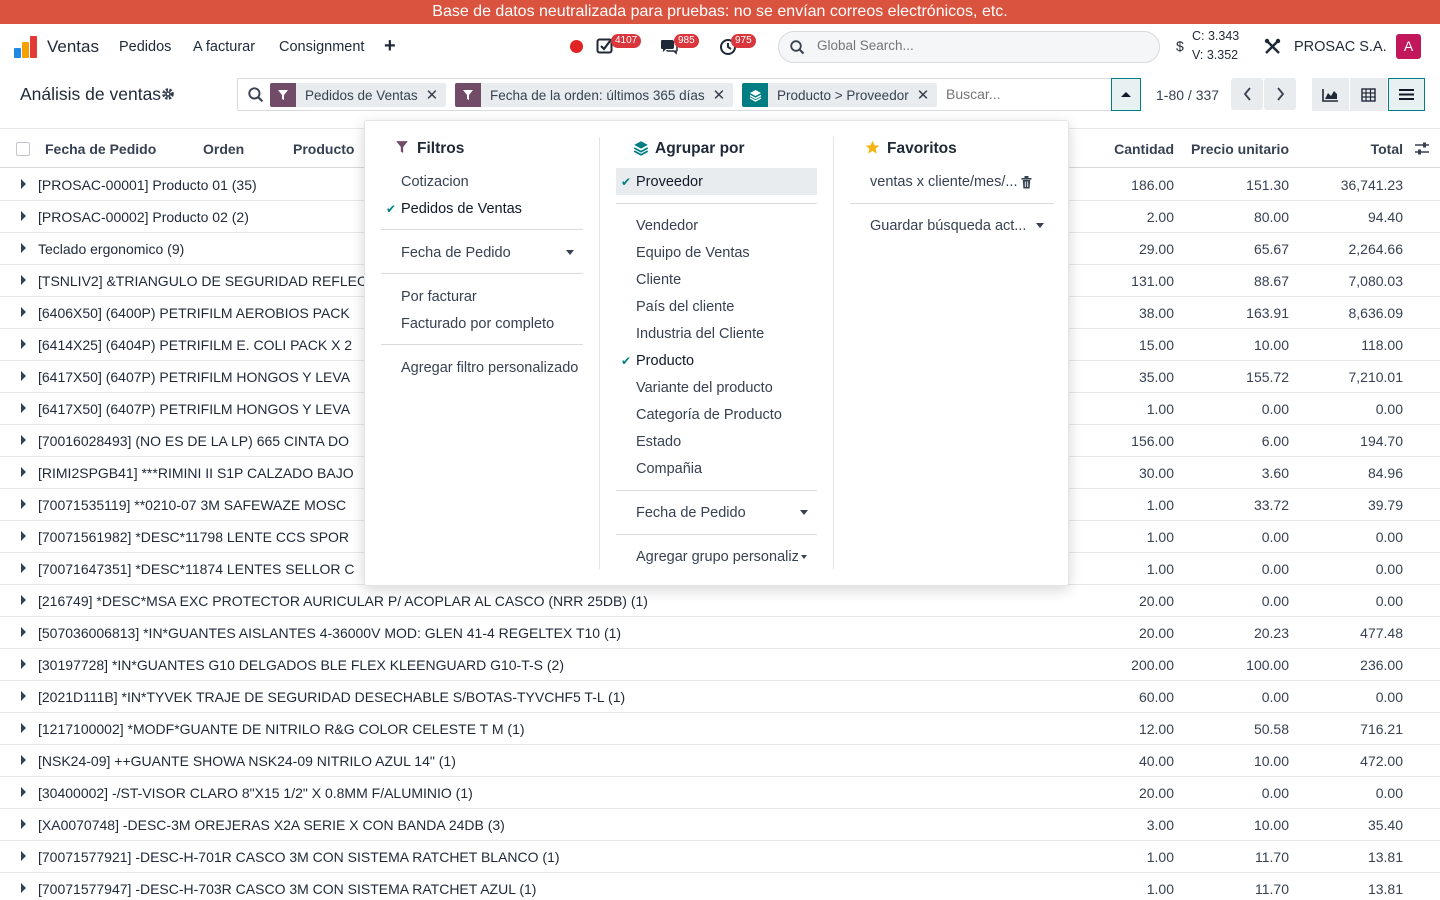 The height and width of the screenshot is (900, 1440). I want to click on groupby-cliente: Cliente, so click(658, 280).